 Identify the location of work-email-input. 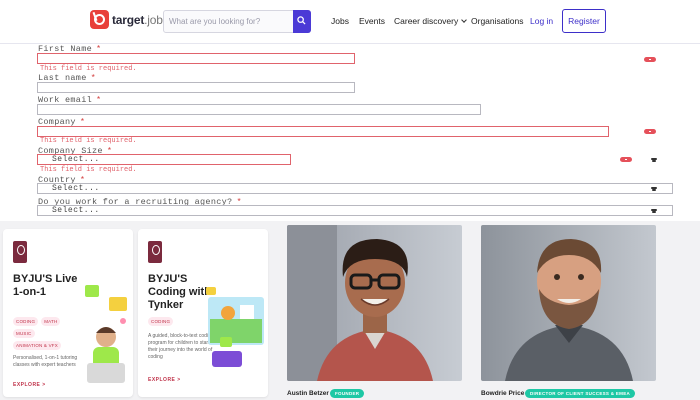
(259, 109).